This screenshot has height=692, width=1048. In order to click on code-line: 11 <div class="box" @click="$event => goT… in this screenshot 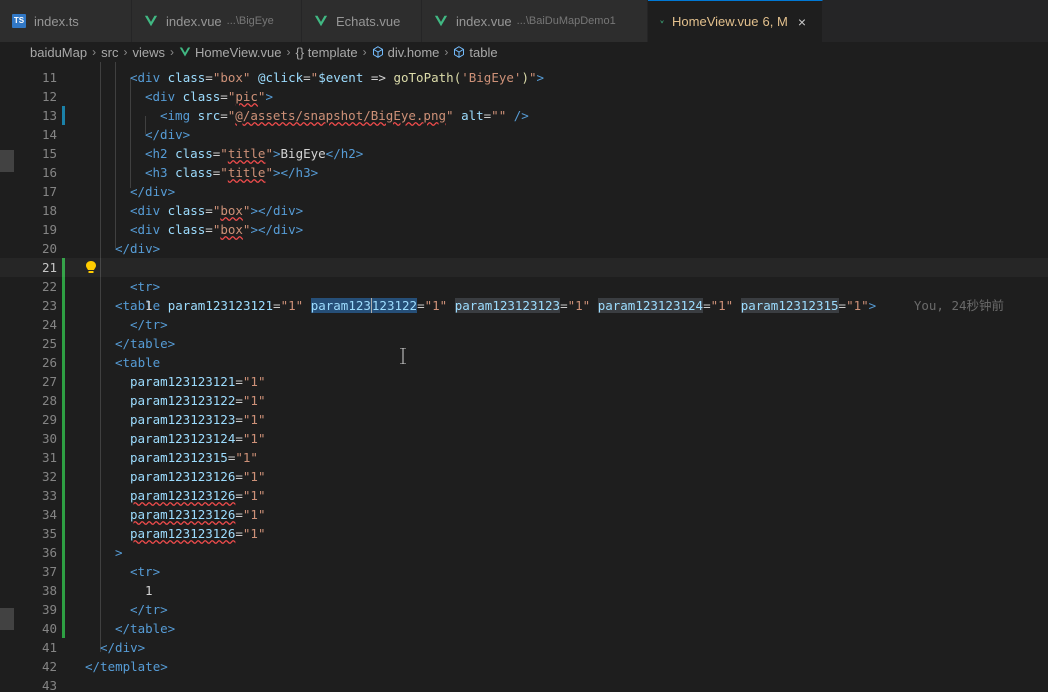, I will do `click(293, 77)`.